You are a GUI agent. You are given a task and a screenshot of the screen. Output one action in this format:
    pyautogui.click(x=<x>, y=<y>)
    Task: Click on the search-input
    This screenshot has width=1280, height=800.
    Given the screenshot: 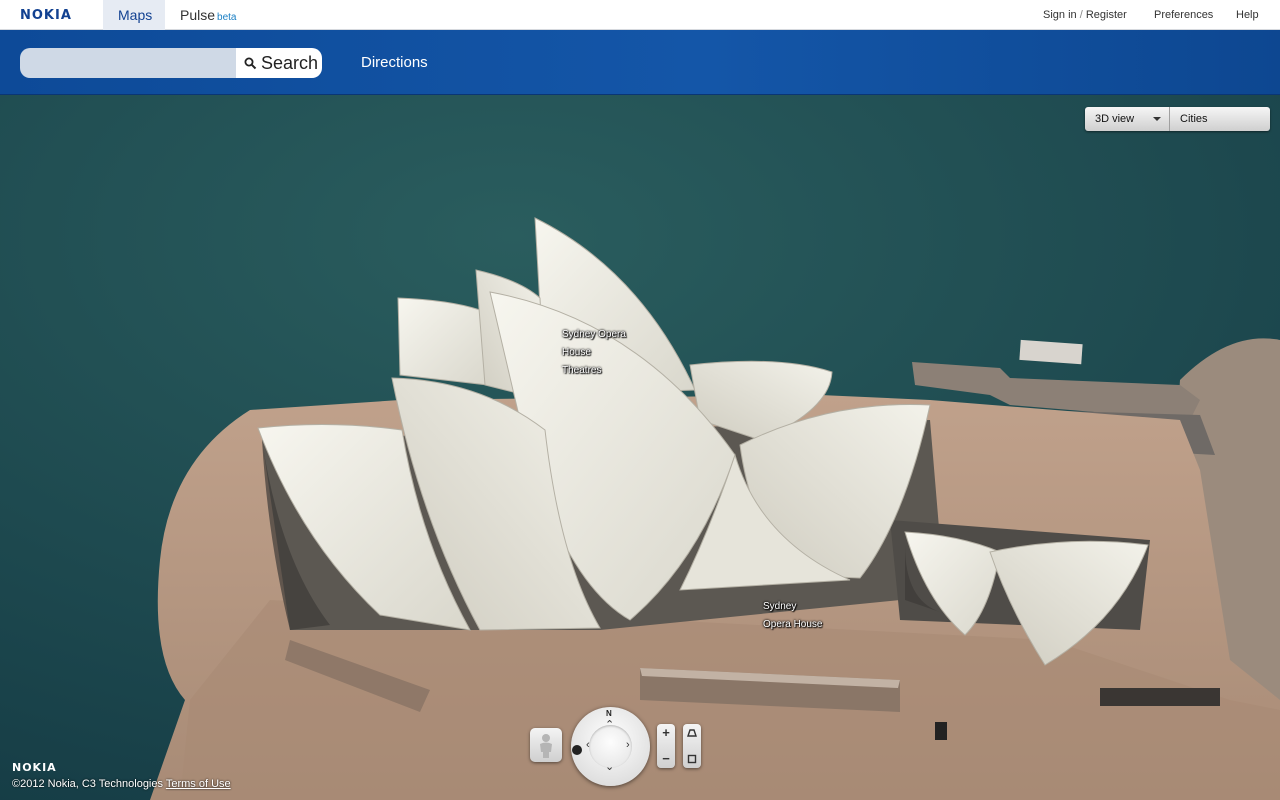 What is the action you would take?
    pyautogui.click(x=128, y=63)
    